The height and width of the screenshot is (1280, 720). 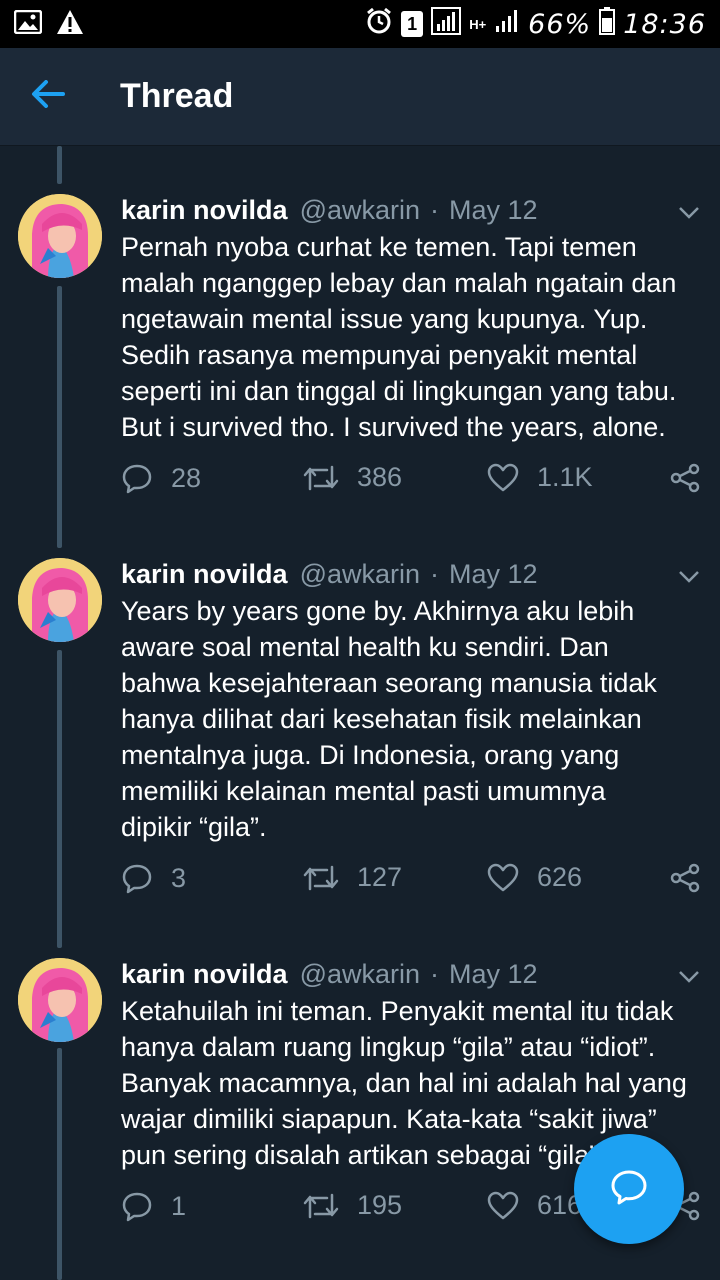 What do you see at coordinates (161, 478) in the screenshot?
I see `reply-button: 28` at bounding box center [161, 478].